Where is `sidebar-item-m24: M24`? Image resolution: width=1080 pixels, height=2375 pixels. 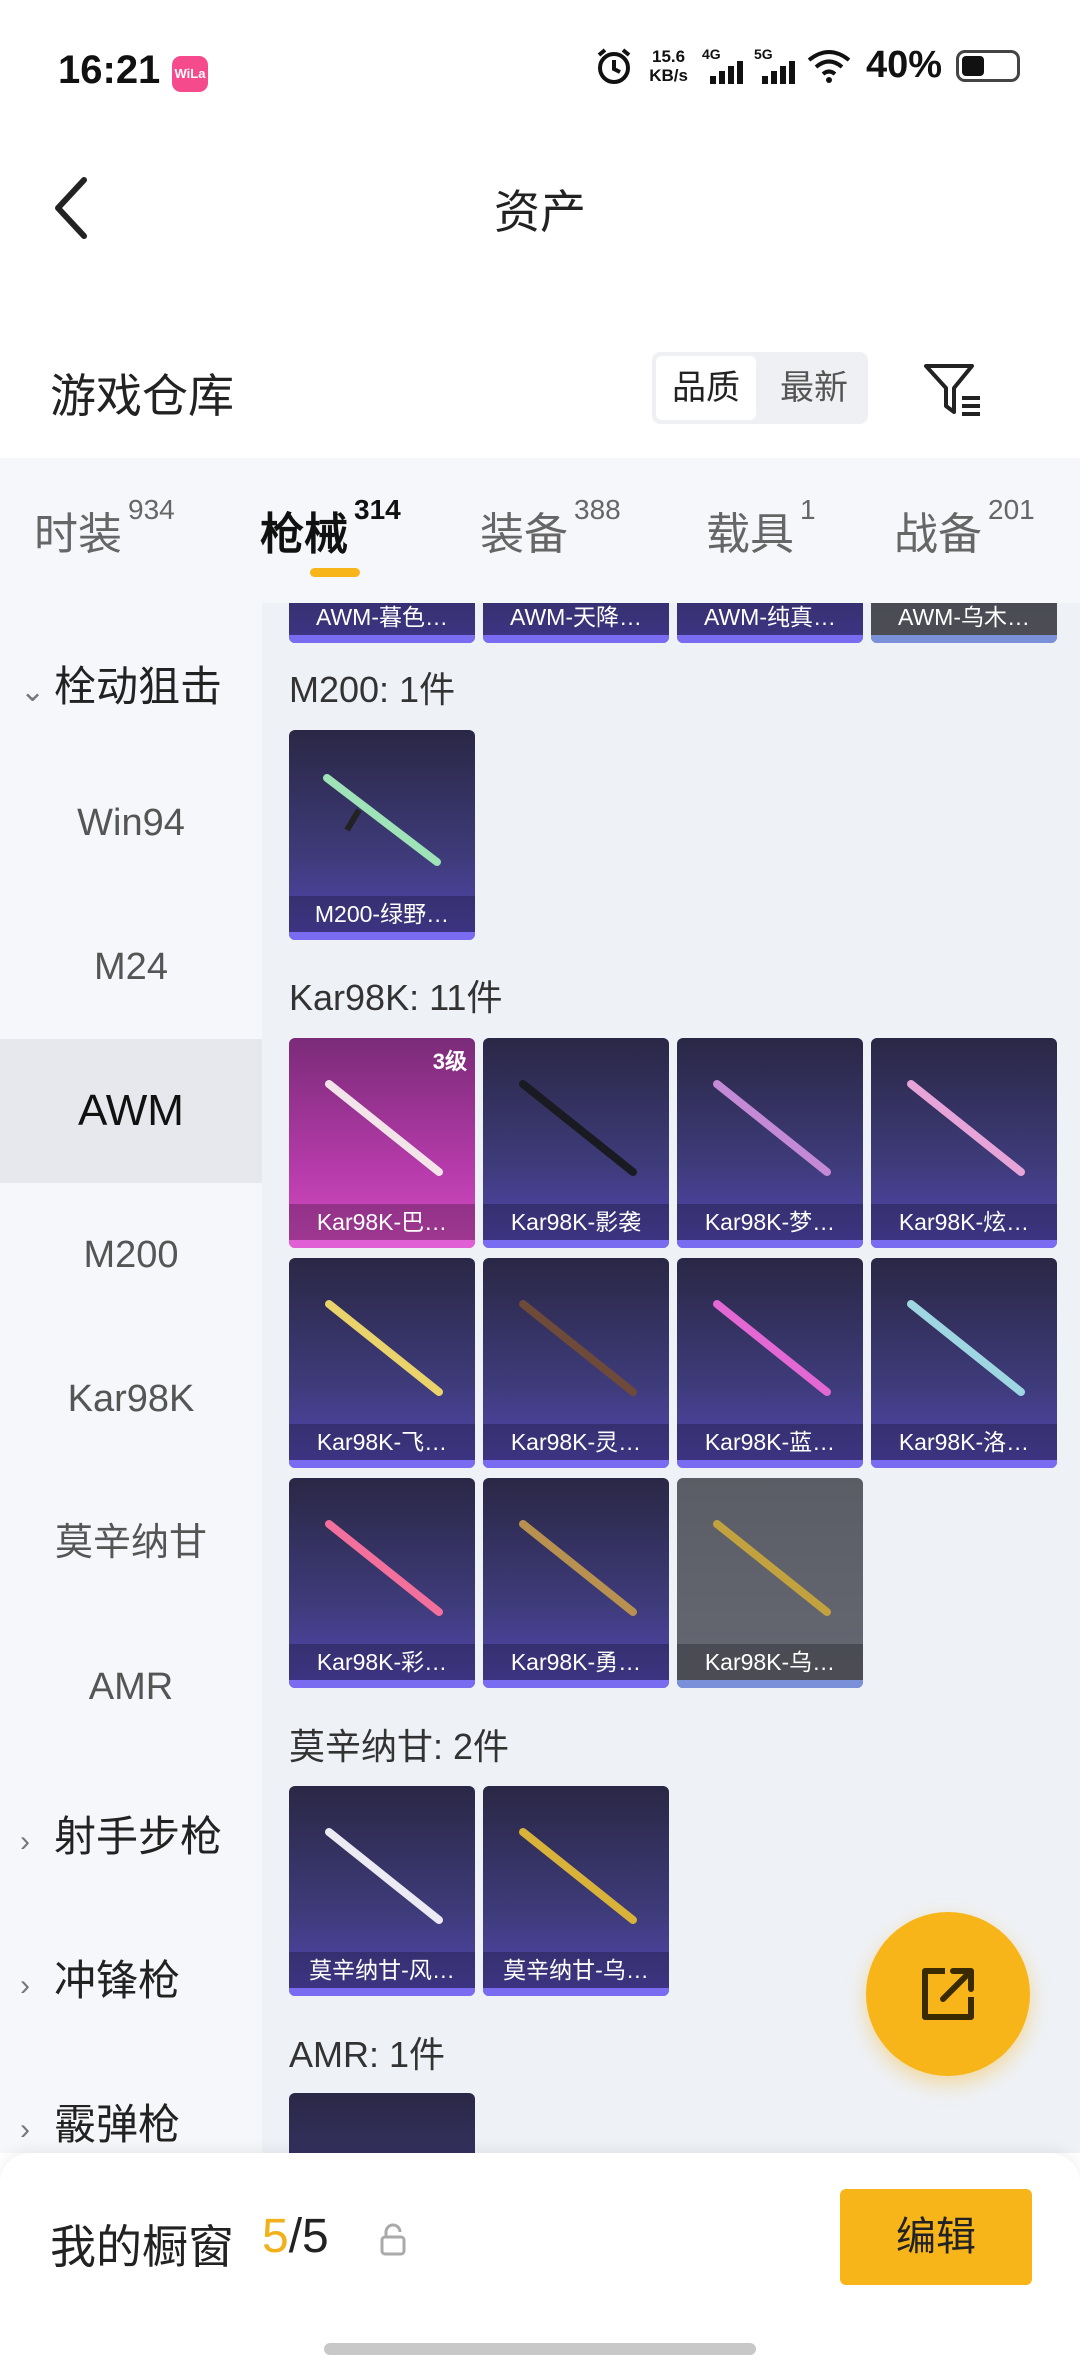
sidebar-item-m24: M24 is located at coordinates (131, 967).